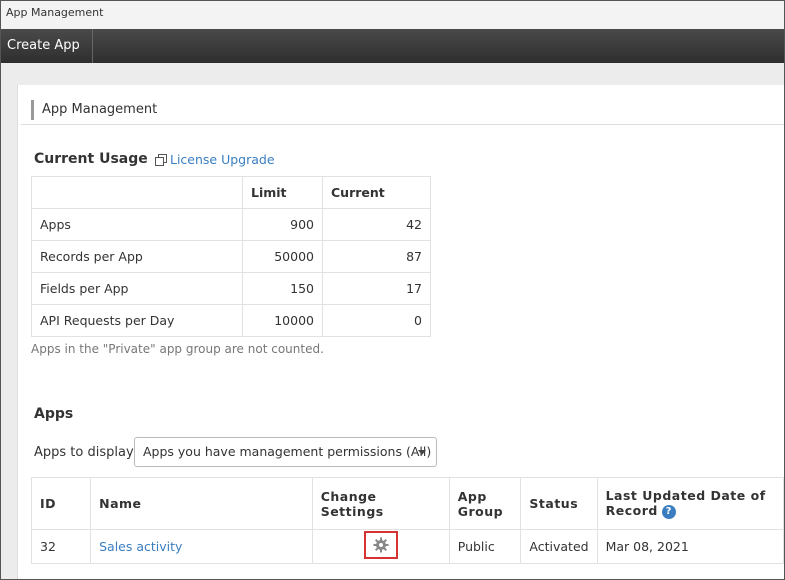 The height and width of the screenshot is (580, 785). I want to click on change-settings-button, so click(380, 545).